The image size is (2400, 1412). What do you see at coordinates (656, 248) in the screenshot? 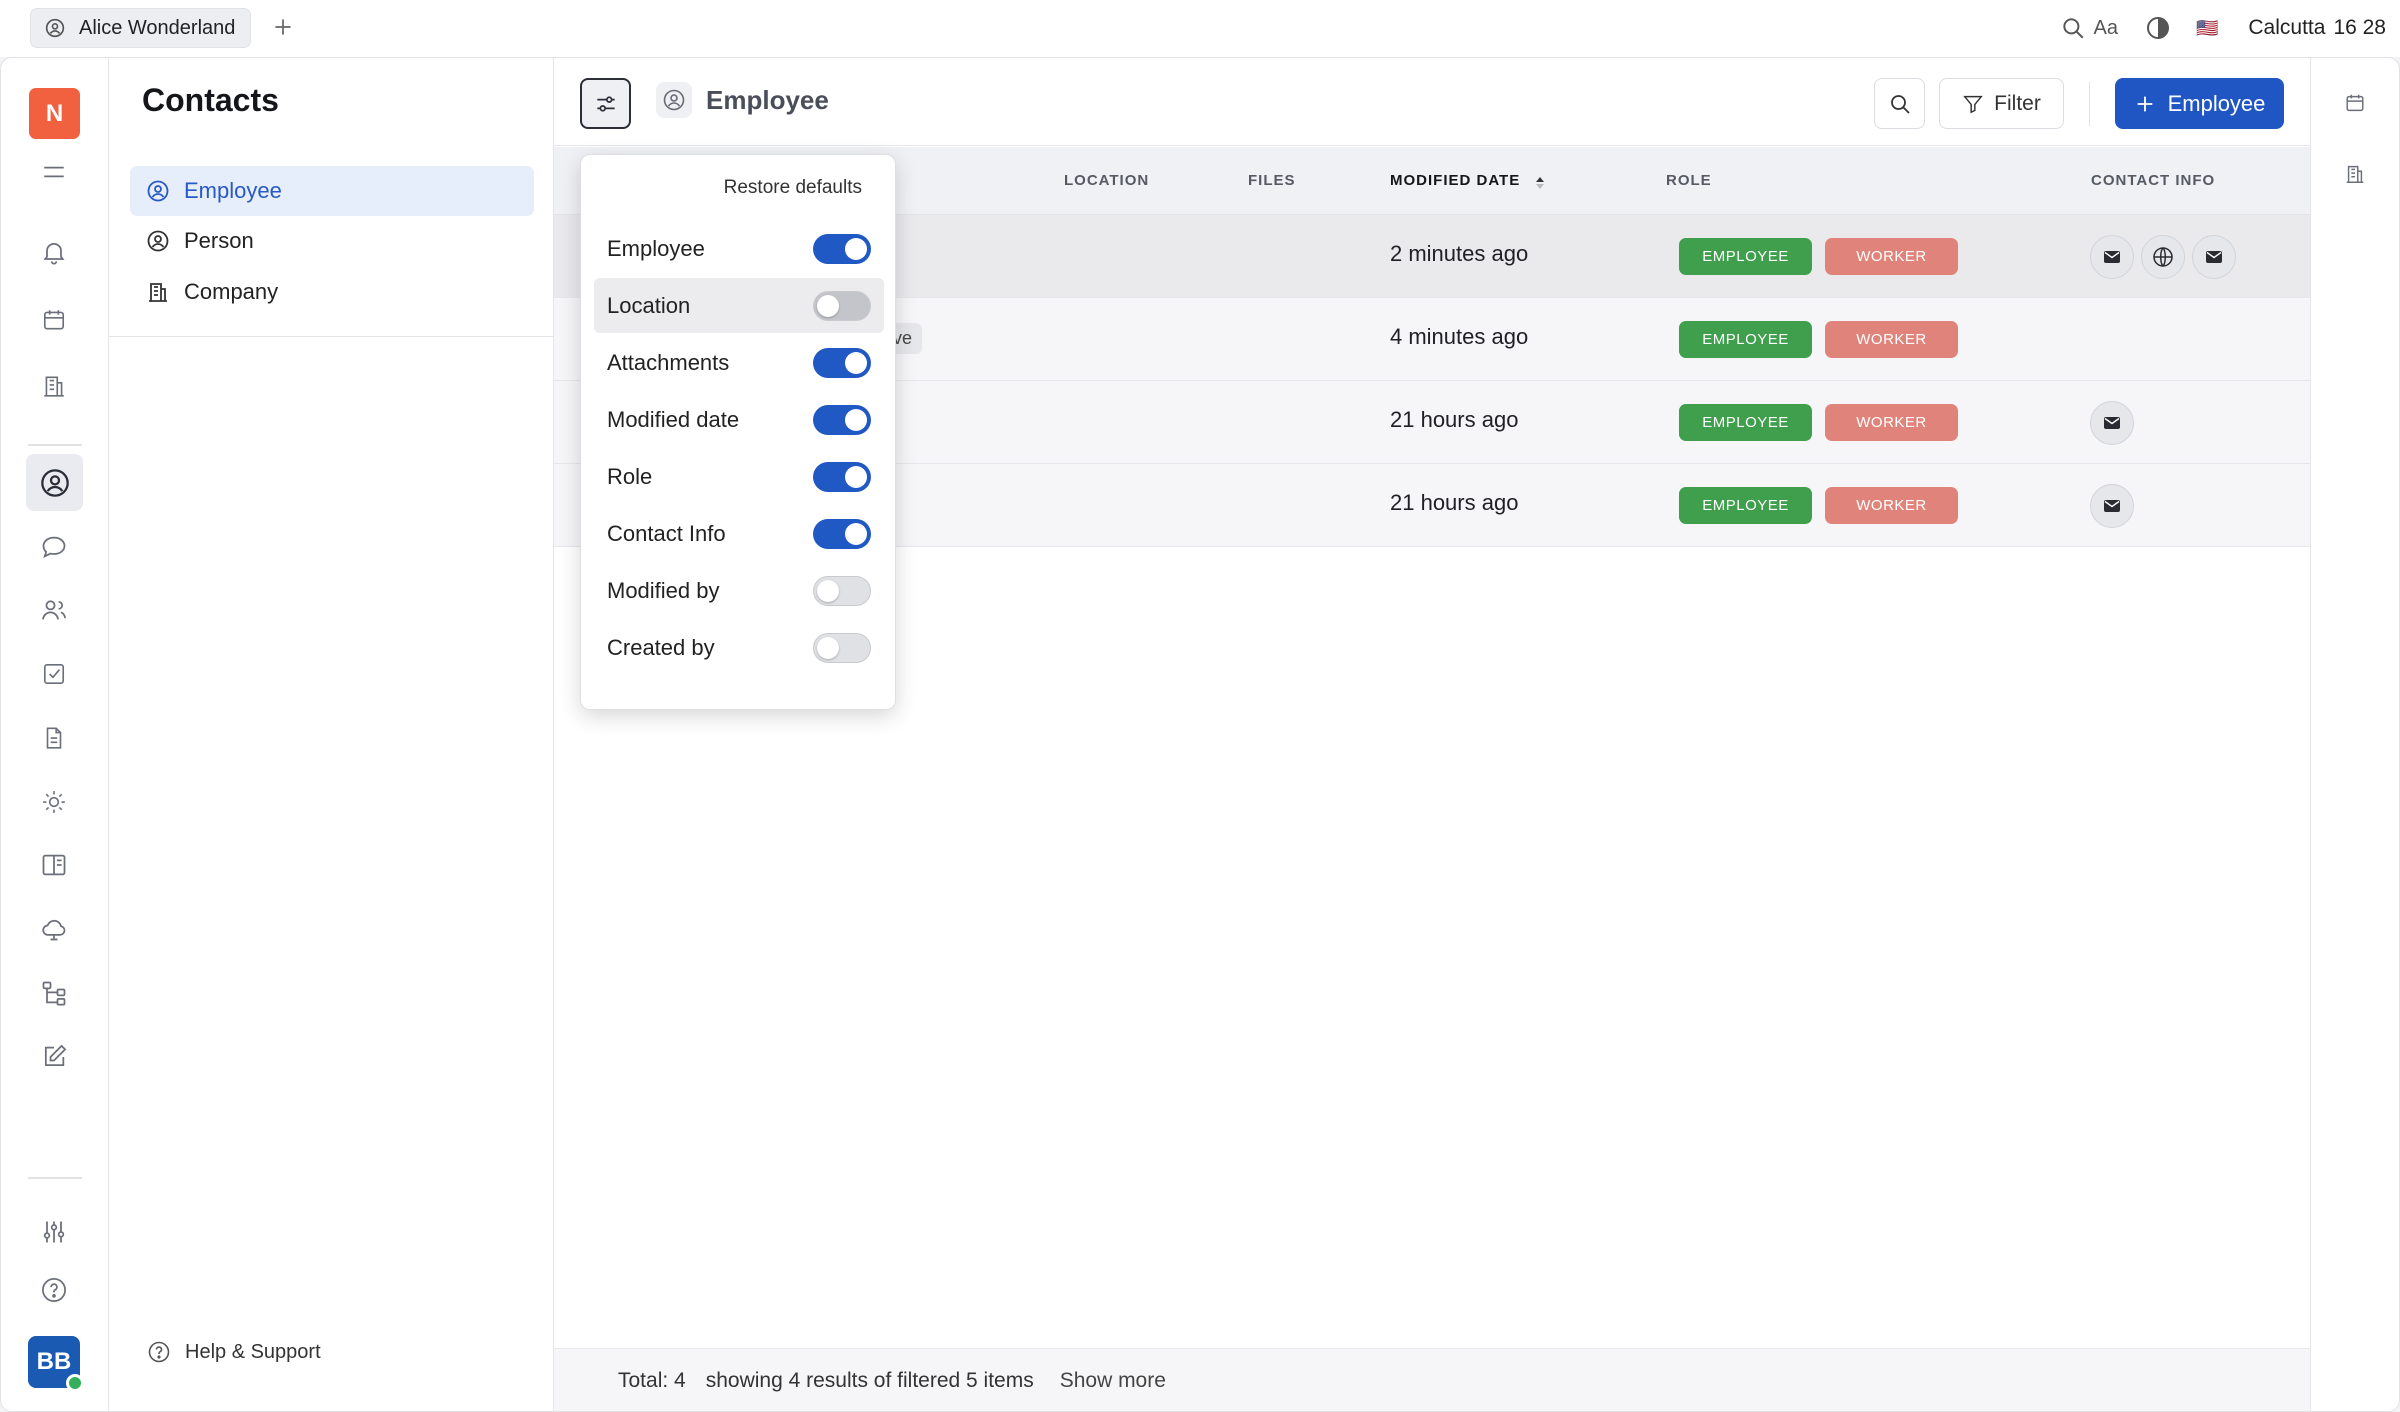
I see `option-label: Employee` at bounding box center [656, 248].